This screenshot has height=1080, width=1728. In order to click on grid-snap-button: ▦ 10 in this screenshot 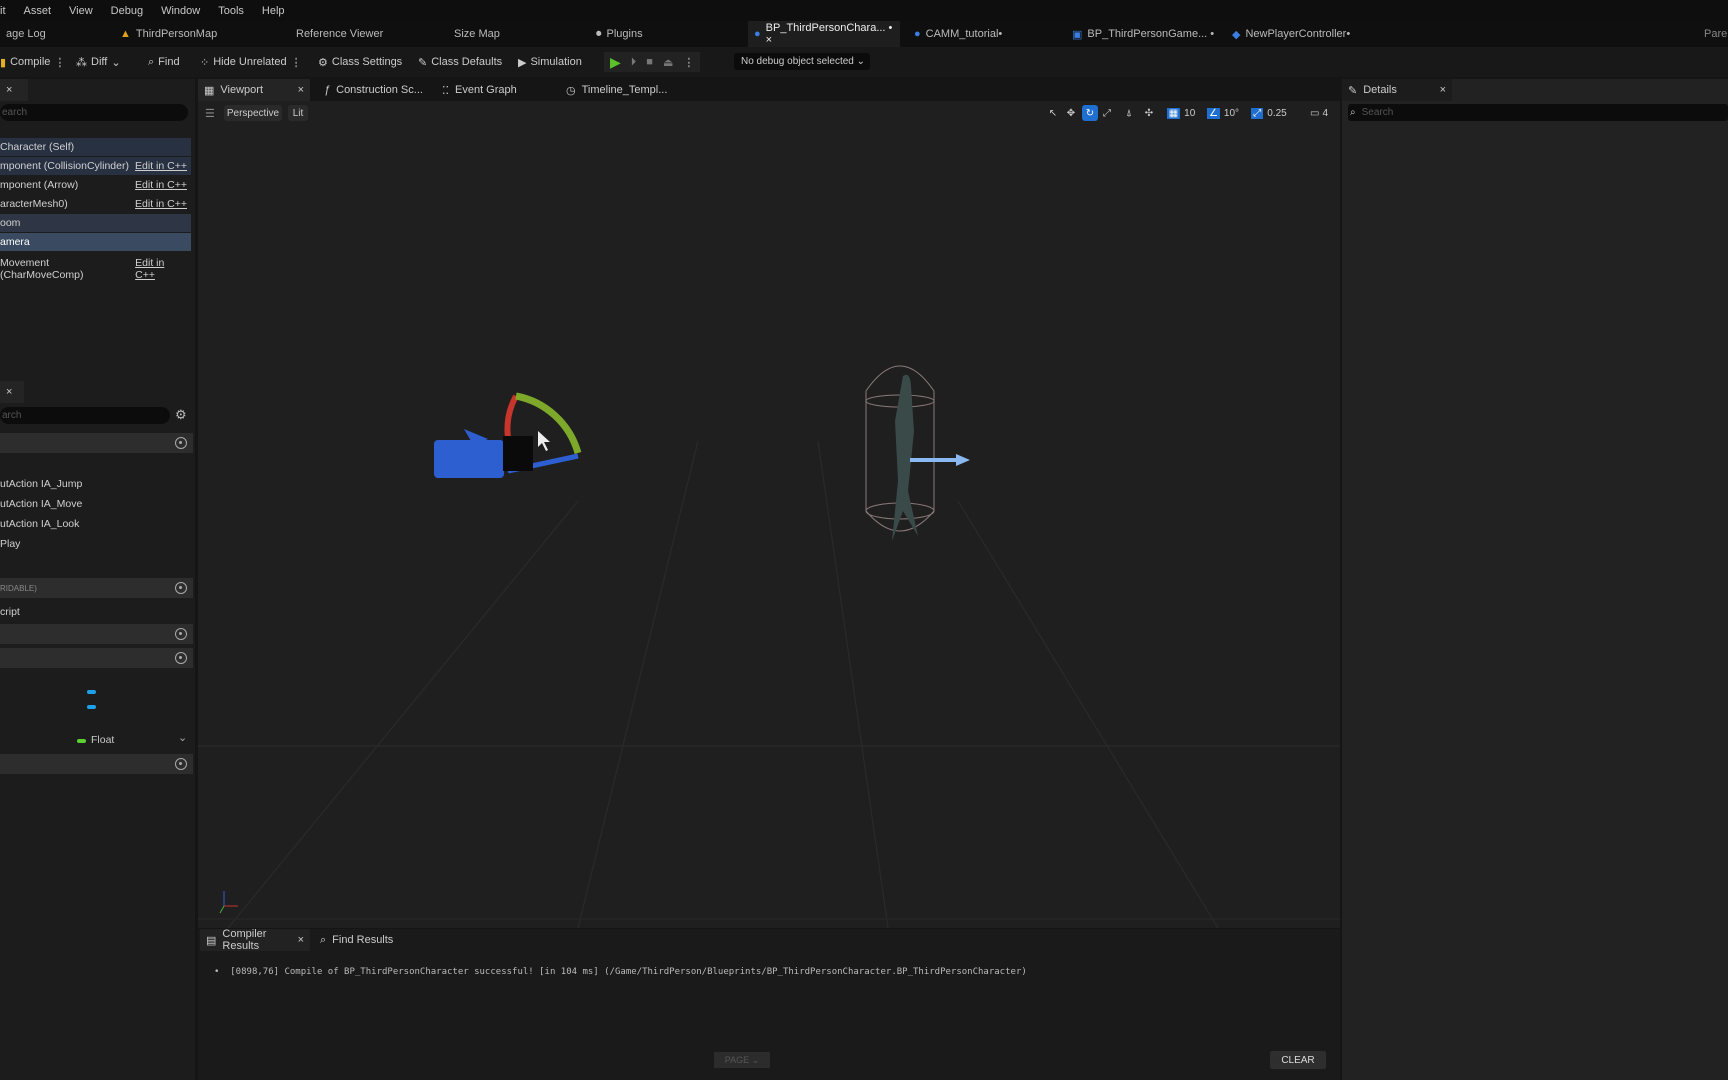, I will do `click(1181, 113)`.